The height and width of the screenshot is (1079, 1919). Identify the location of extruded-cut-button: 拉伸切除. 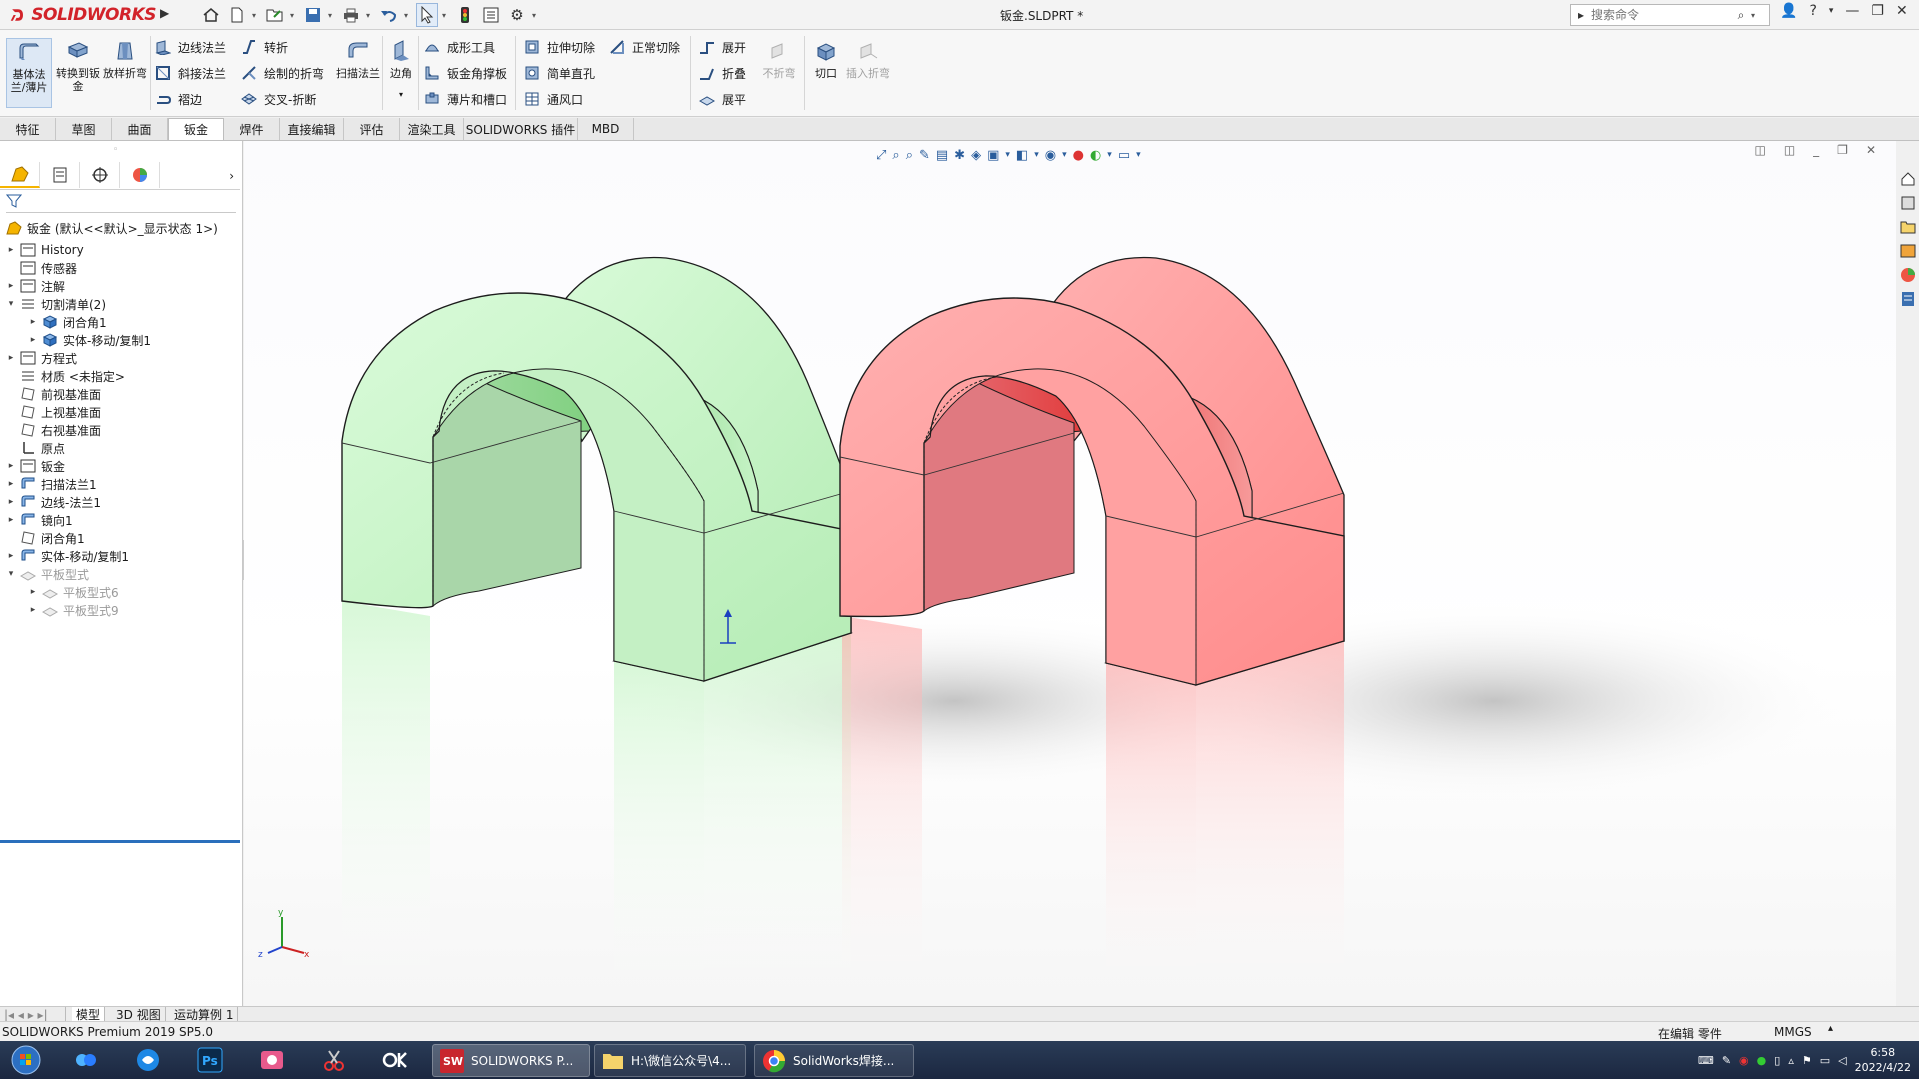
(559, 47).